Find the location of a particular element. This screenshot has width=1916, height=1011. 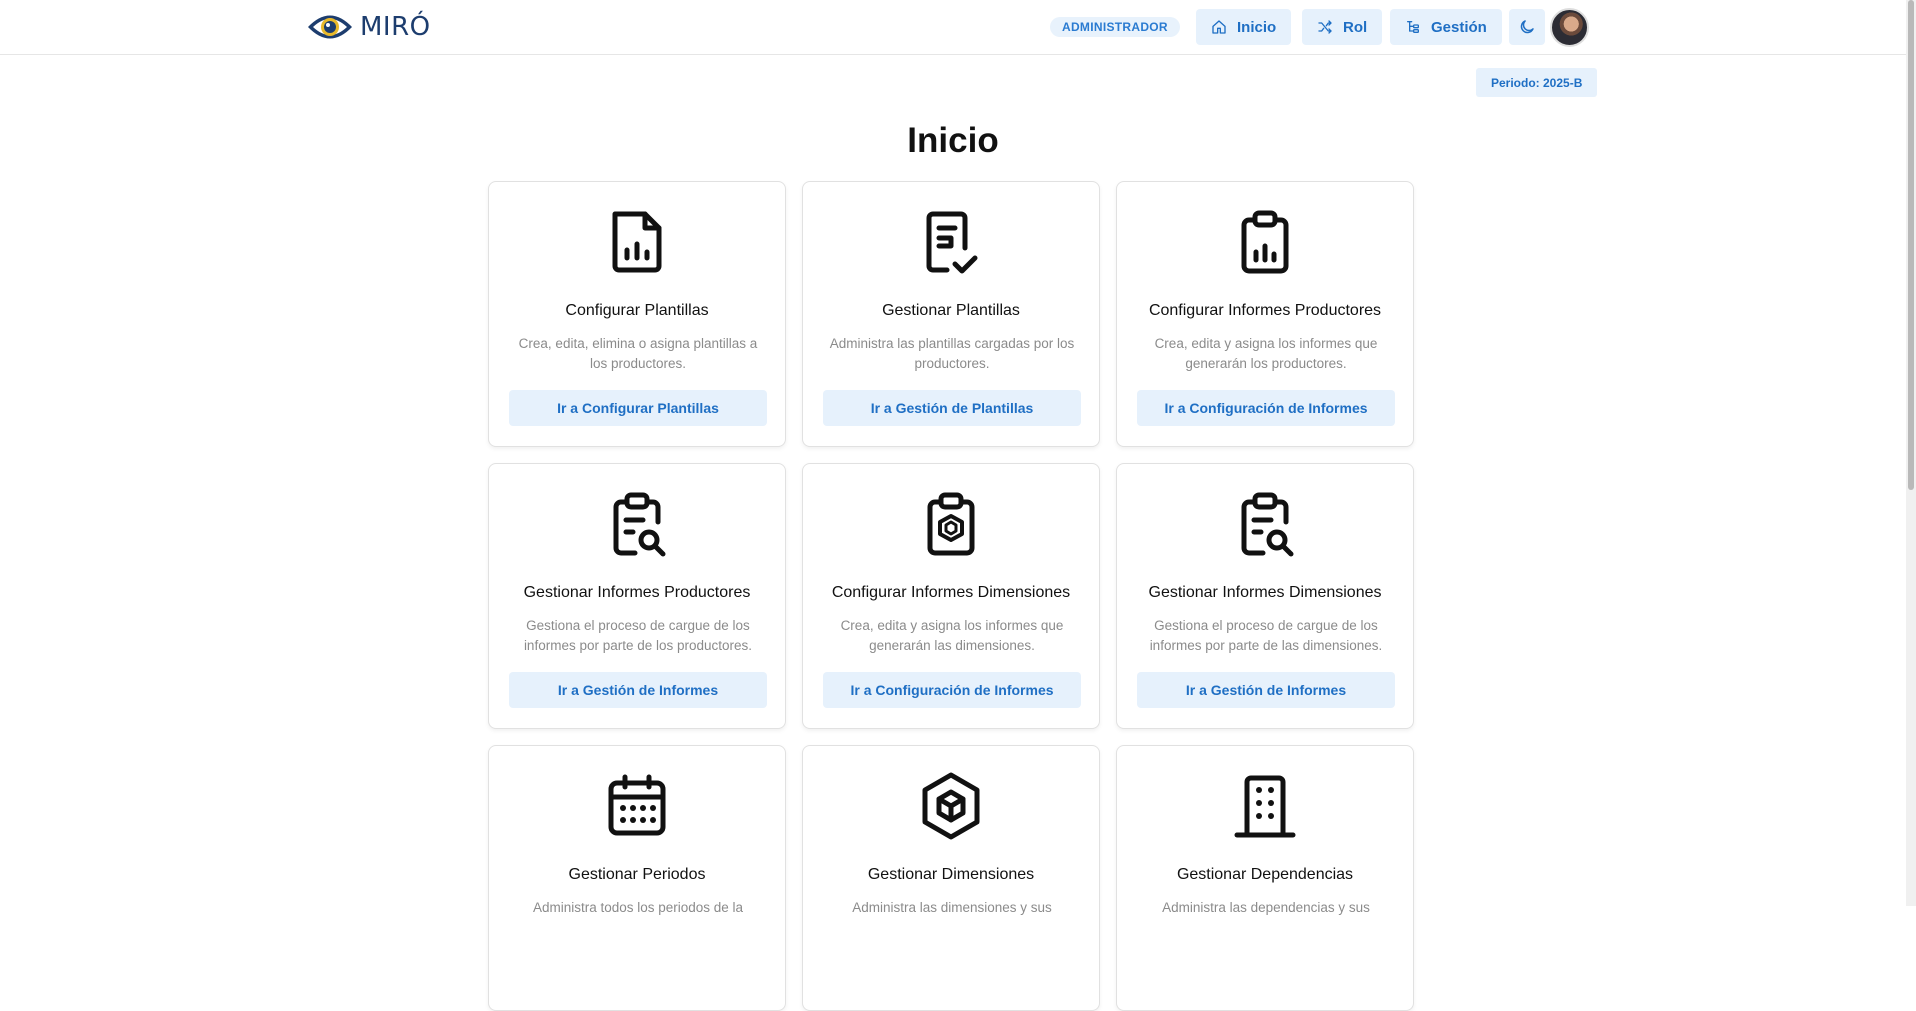

clipboard-chart-icon is located at coordinates (1265, 242).